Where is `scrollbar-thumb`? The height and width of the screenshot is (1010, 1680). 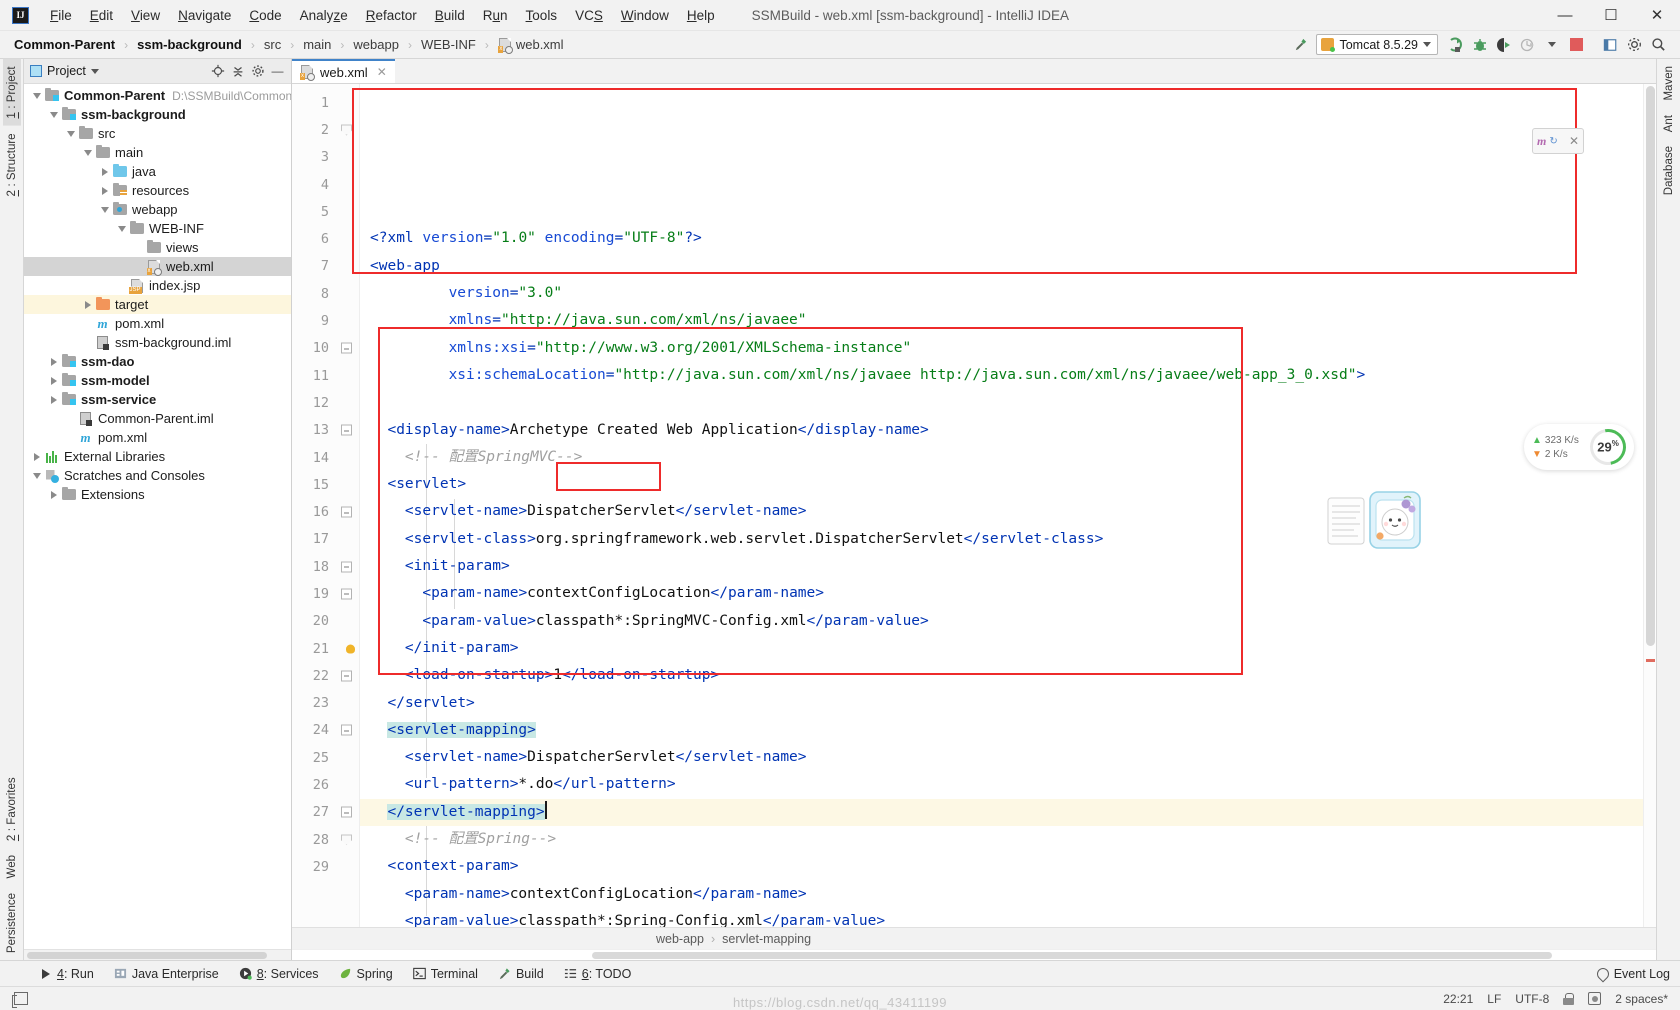
scrollbar-thumb is located at coordinates (1072, 955).